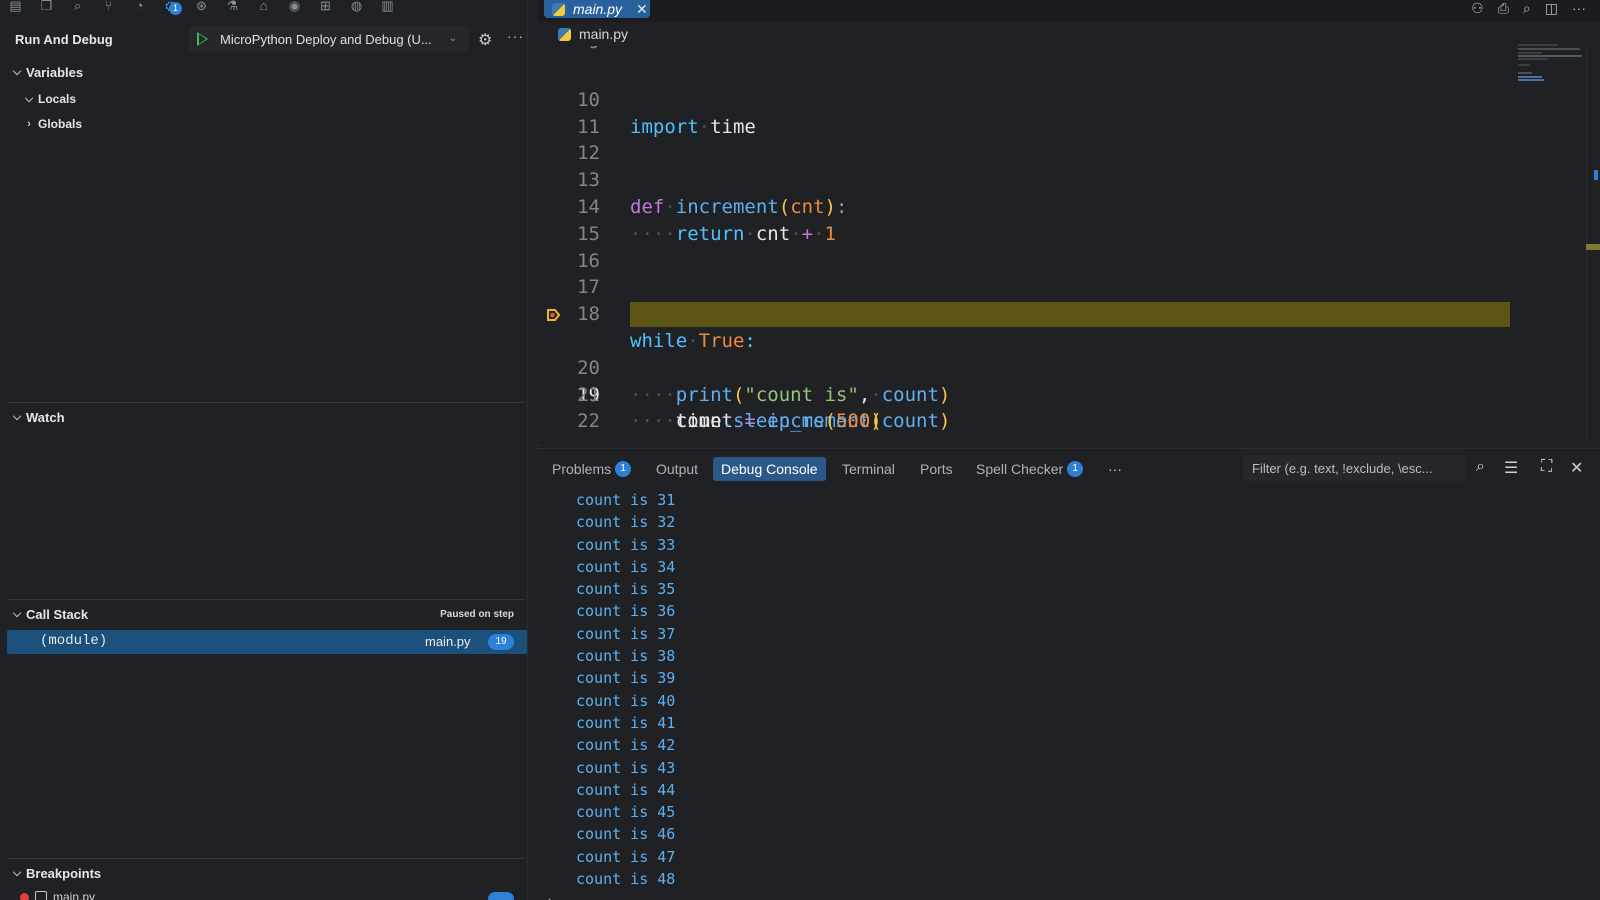 Image resolution: width=1600 pixels, height=900 pixels. What do you see at coordinates (1058, 246) in the screenshot?
I see `code-line: 16` at bounding box center [1058, 246].